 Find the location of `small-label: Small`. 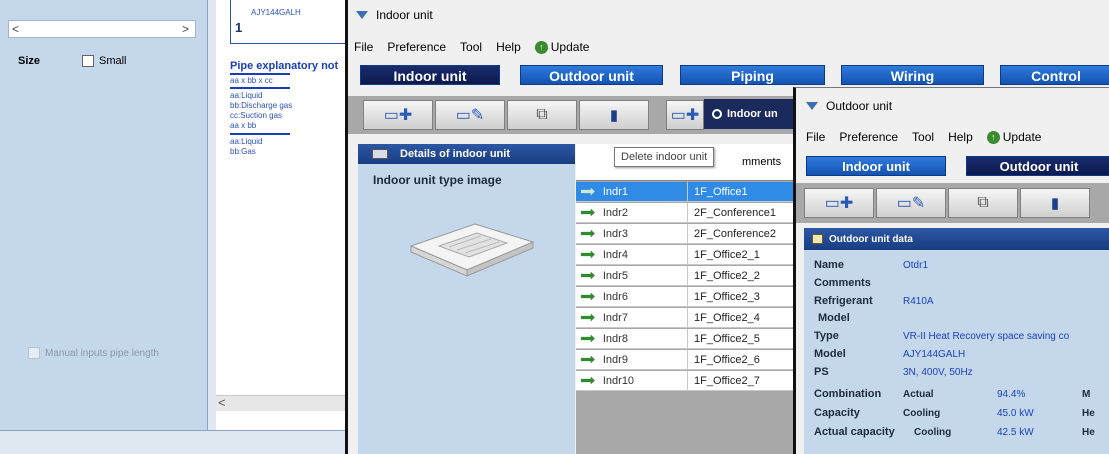

small-label: Small is located at coordinates (113, 61).